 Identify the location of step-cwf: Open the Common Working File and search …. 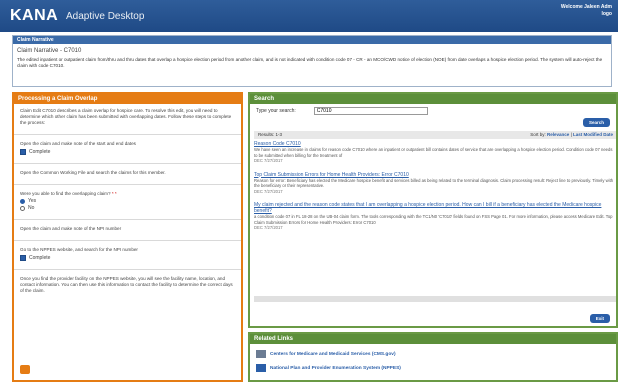
(93, 172).